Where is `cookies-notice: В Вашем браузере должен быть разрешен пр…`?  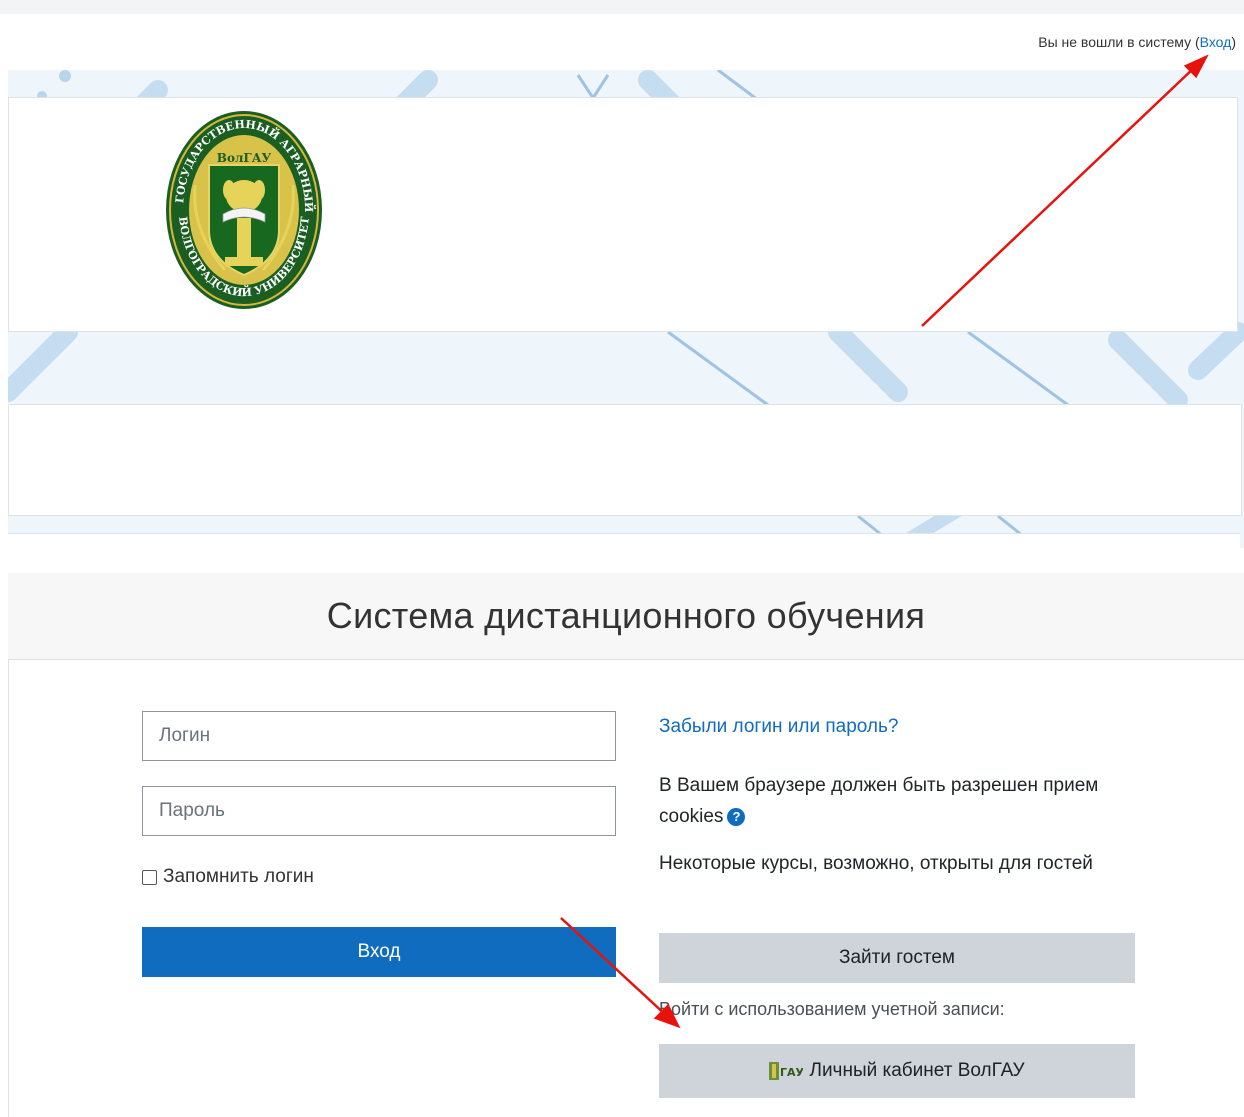
cookies-notice: В Вашем браузере должен быть разрешен пр… is located at coordinates (894, 801).